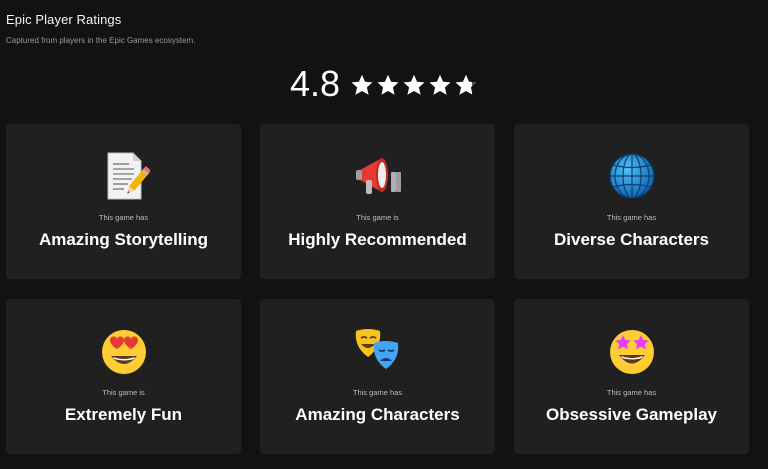 This screenshot has width=768, height=469. I want to click on rating-card: This game has Amazing Characters, so click(377, 376).